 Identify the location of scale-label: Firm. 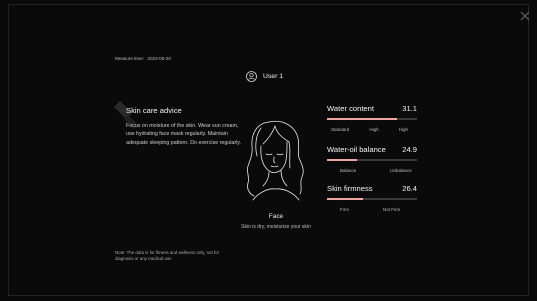
(344, 209).